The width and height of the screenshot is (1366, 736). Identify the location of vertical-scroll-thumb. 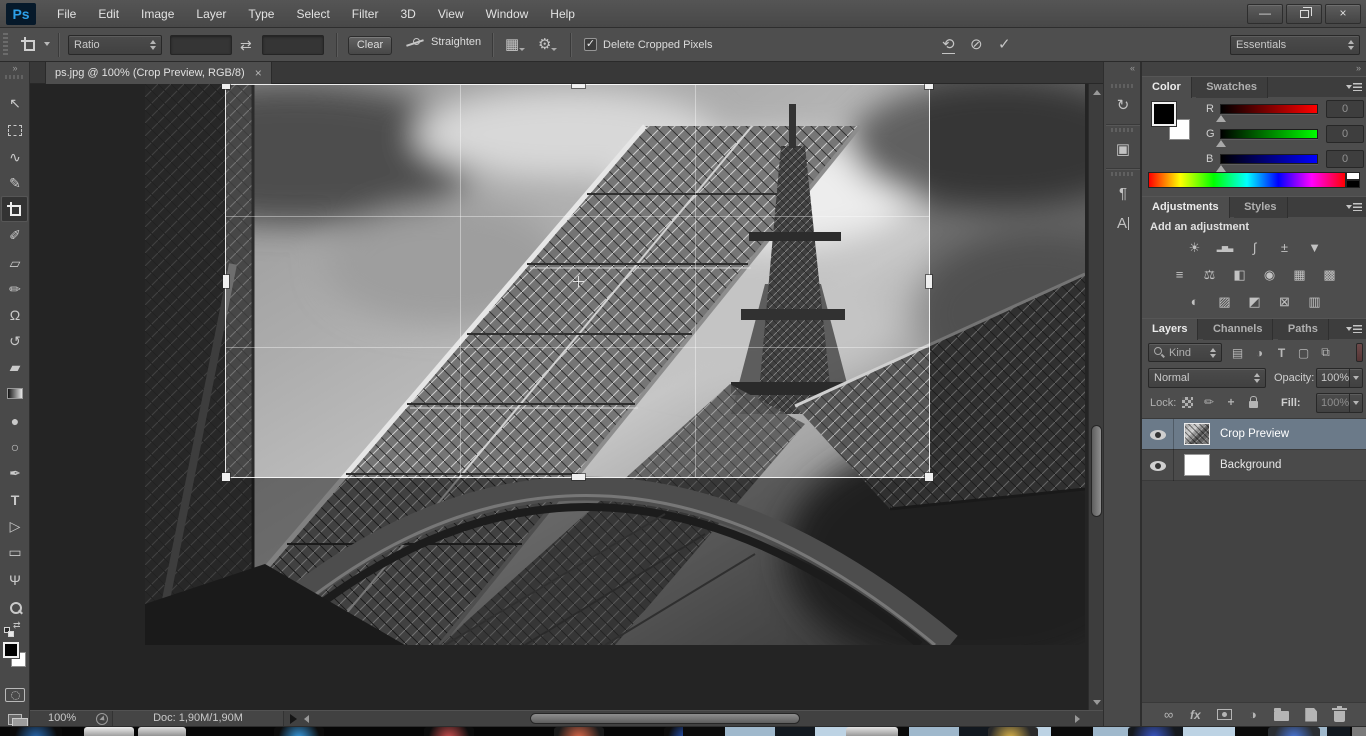
(1096, 471).